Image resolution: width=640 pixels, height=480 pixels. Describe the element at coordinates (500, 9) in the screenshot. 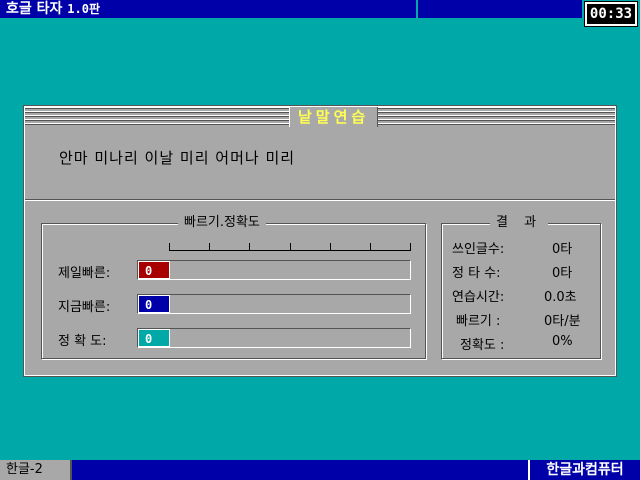

I see `title-bar-extension` at that location.